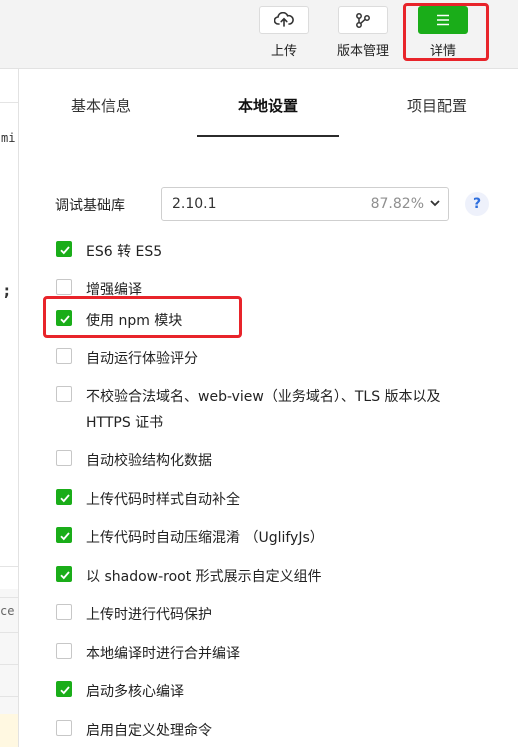  I want to click on checkbox-upload-code-protection, so click(64, 612).